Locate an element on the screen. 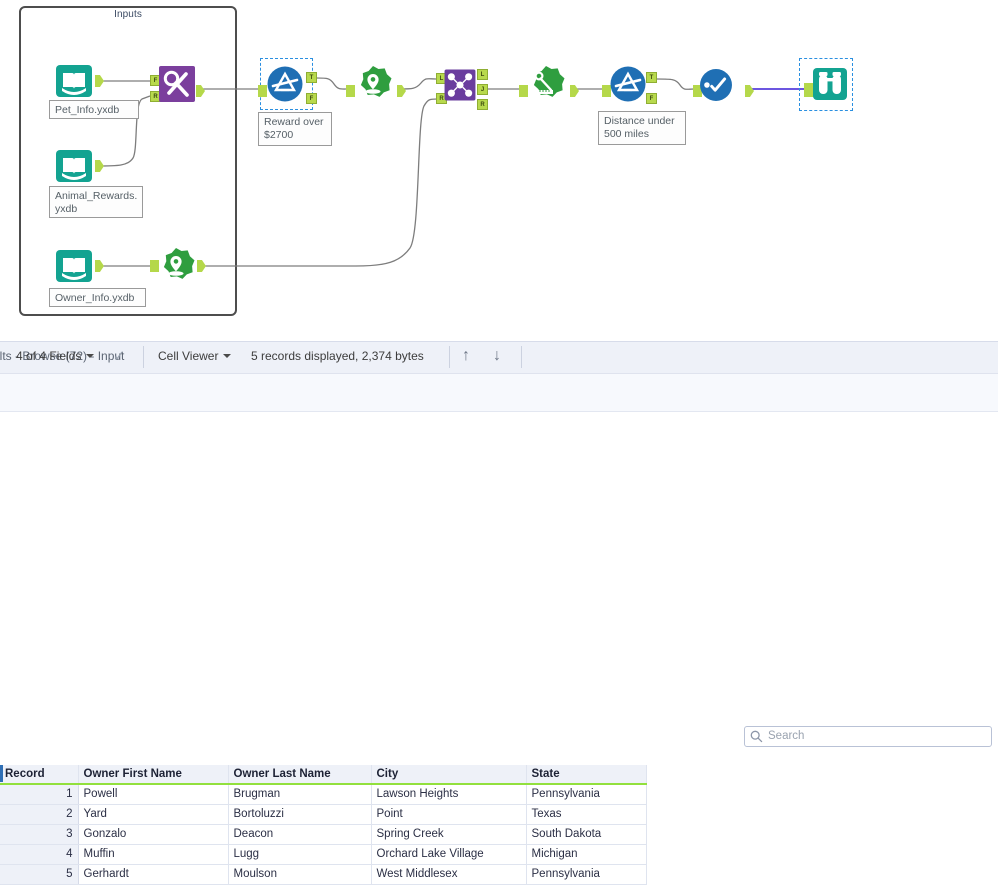 This screenshot has height=895, width=998. filter-reward-output-anchor-t: T is located at coordinates (311, 77).